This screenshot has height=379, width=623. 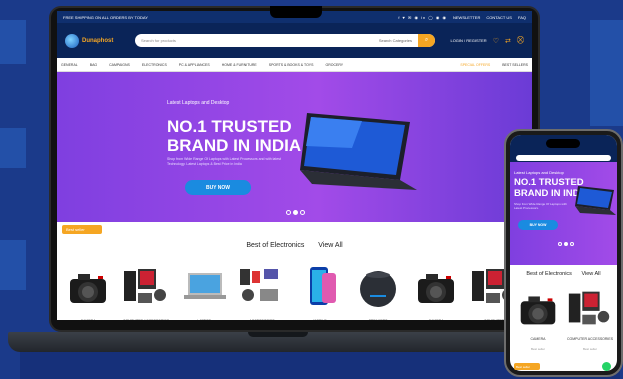 I want to click on phone-buy-now-button: BUY NOW, so click(x=538, y=225).